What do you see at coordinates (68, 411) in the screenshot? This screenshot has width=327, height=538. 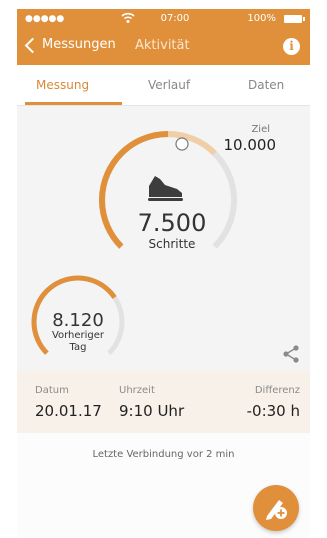 I see `date-value: 20.01.17` at bounding box center [68, 411].